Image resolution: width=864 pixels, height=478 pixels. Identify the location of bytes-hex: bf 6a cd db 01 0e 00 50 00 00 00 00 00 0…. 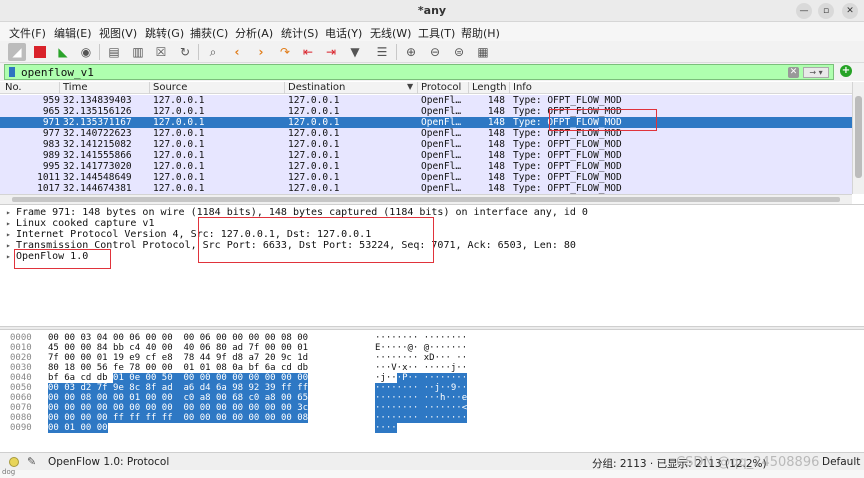
(178, 378).